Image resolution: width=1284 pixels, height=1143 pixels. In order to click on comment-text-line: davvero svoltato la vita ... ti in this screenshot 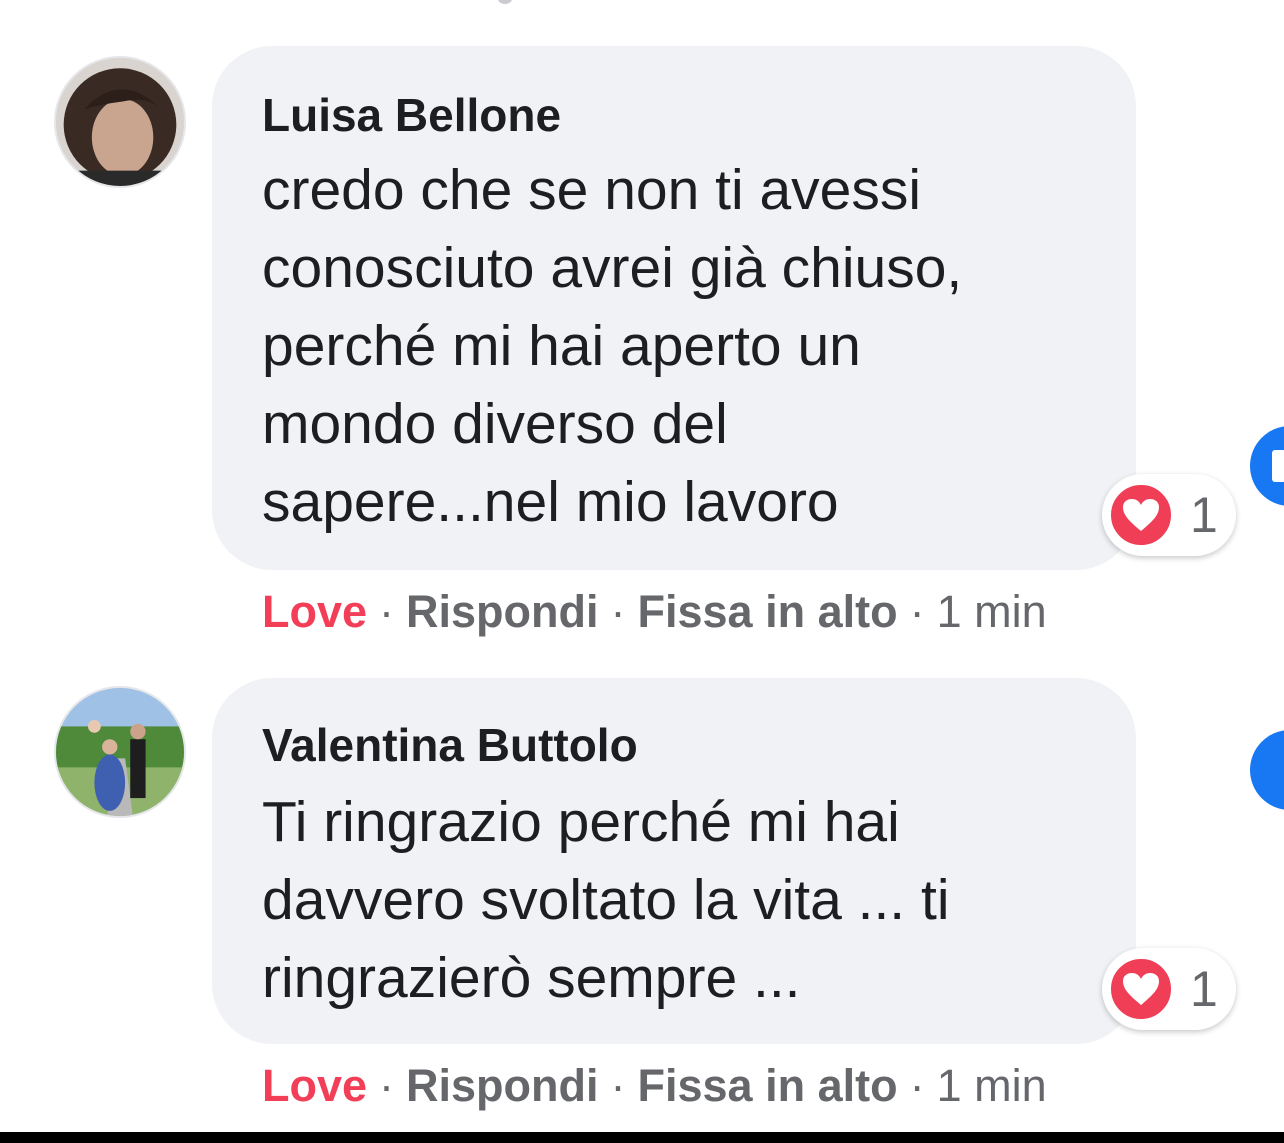, I will do `click(606, 900)`.